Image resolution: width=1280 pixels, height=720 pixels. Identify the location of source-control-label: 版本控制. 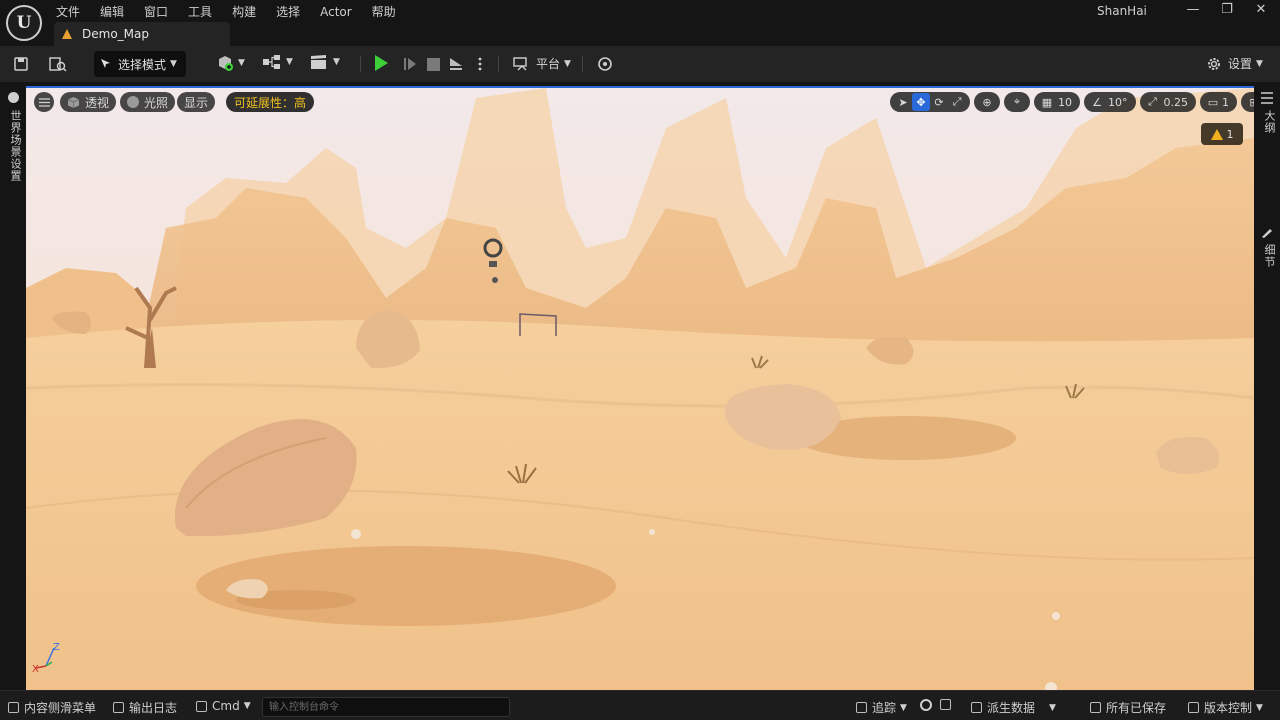
(1228, 708).